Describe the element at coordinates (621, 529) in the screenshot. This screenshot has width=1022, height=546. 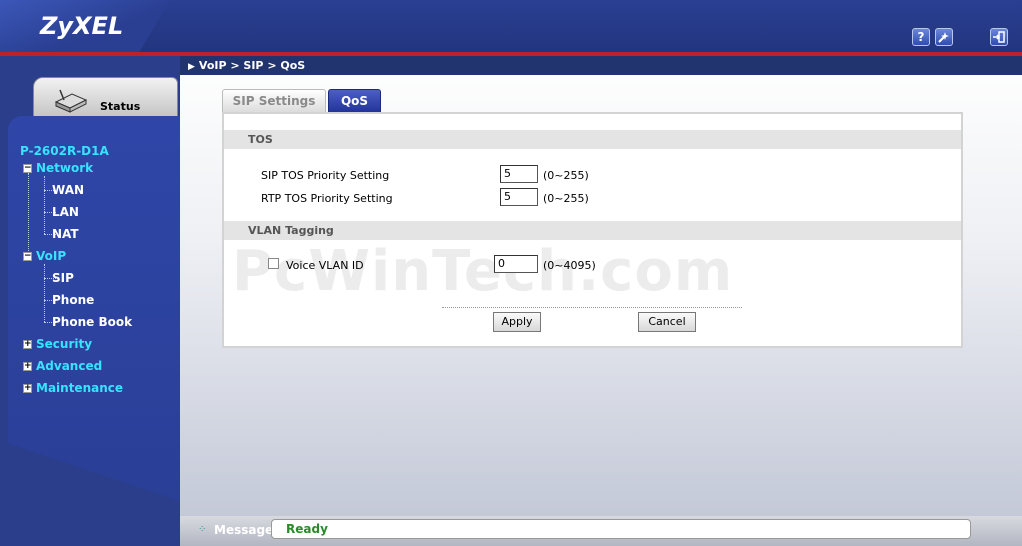
I see `message-box: Ready` at that location.